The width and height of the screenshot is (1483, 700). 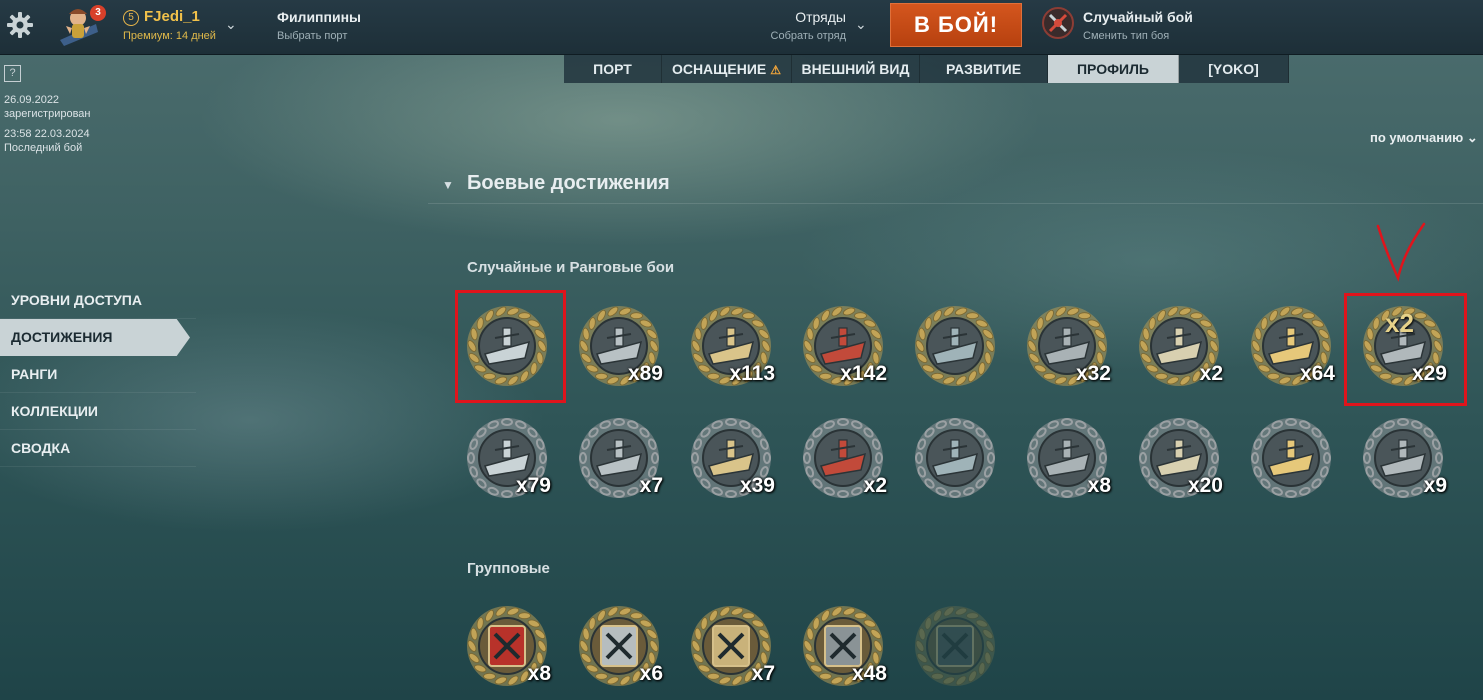 I want to click on side-menu-achievements: ДОСТИЖЕНИЯ, so click(x=95, y=337).